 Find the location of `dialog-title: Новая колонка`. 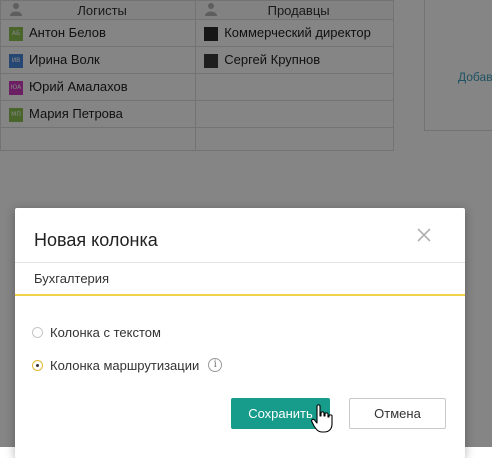

dialog-title: Новая колонка is located at coordinates (96, 240).